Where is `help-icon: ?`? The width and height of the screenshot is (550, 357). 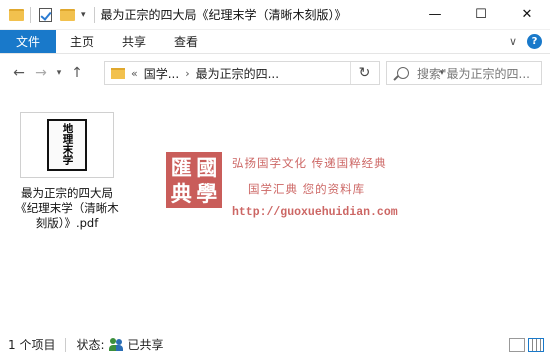 help-icon: ? is located at coordinates (534, 41).